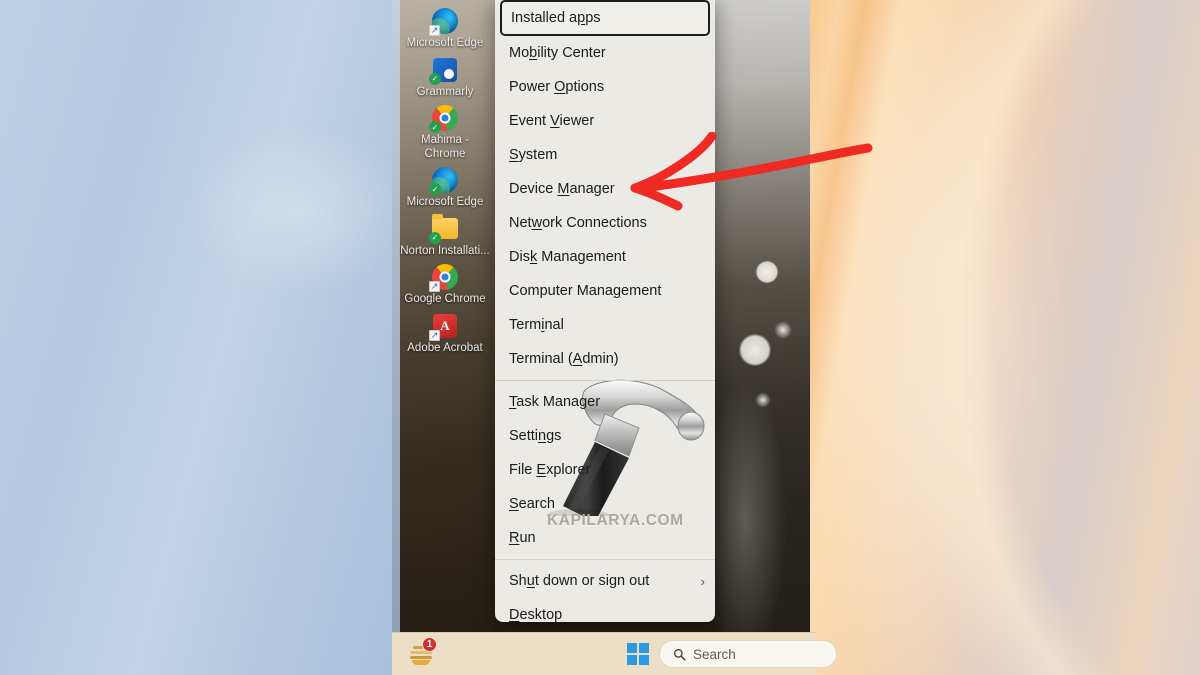 This screenshot has width=1200, height=675. I want to click on desktop-icon-microsoft-edge-2: ✓ Microsoft Edge, so click(445, 187).